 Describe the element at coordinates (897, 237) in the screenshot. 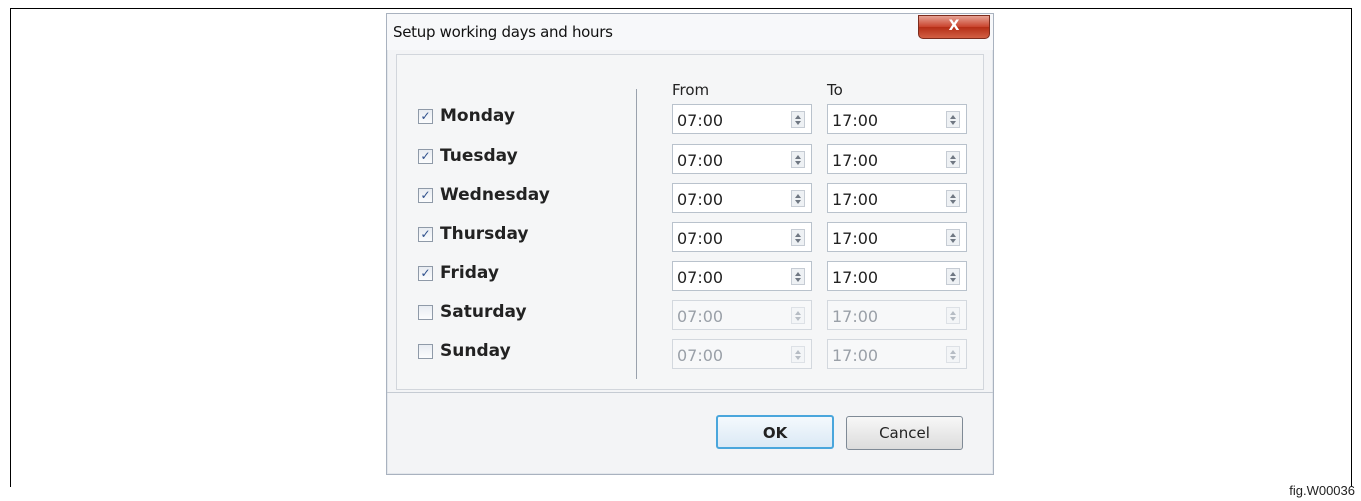

I see `to-time-thursday: 17:00` at that location.